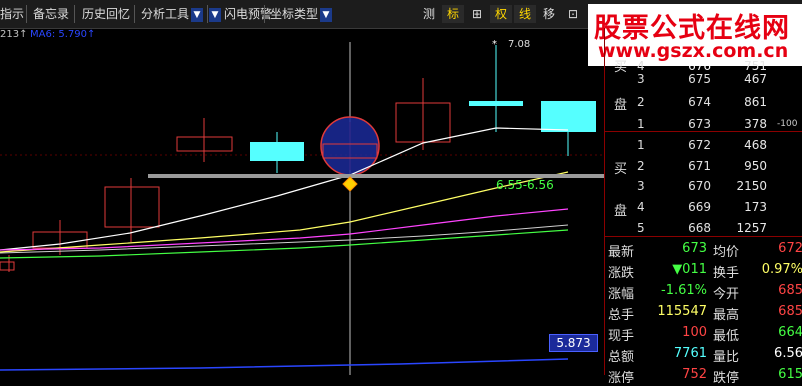 The height and width of the screenshot is (386, 802). What do you see at coordinates (573, 14) in the screenshot?
I see `window-button: ⊡` at bounding box center [573, 14].